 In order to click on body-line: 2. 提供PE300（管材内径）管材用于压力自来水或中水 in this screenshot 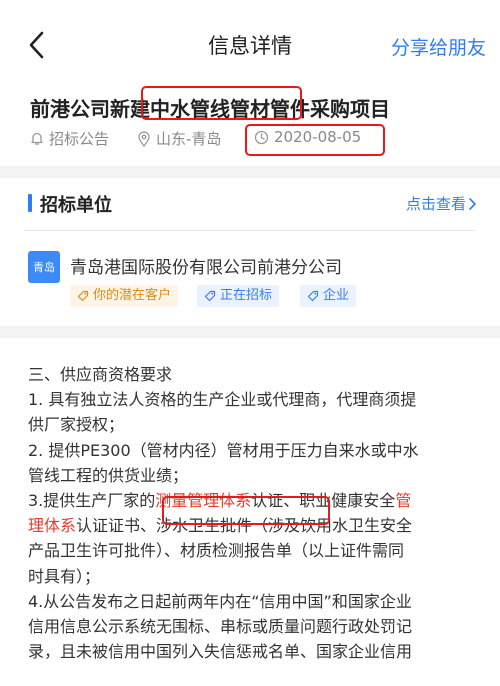, I will do `click(223, 450)`.